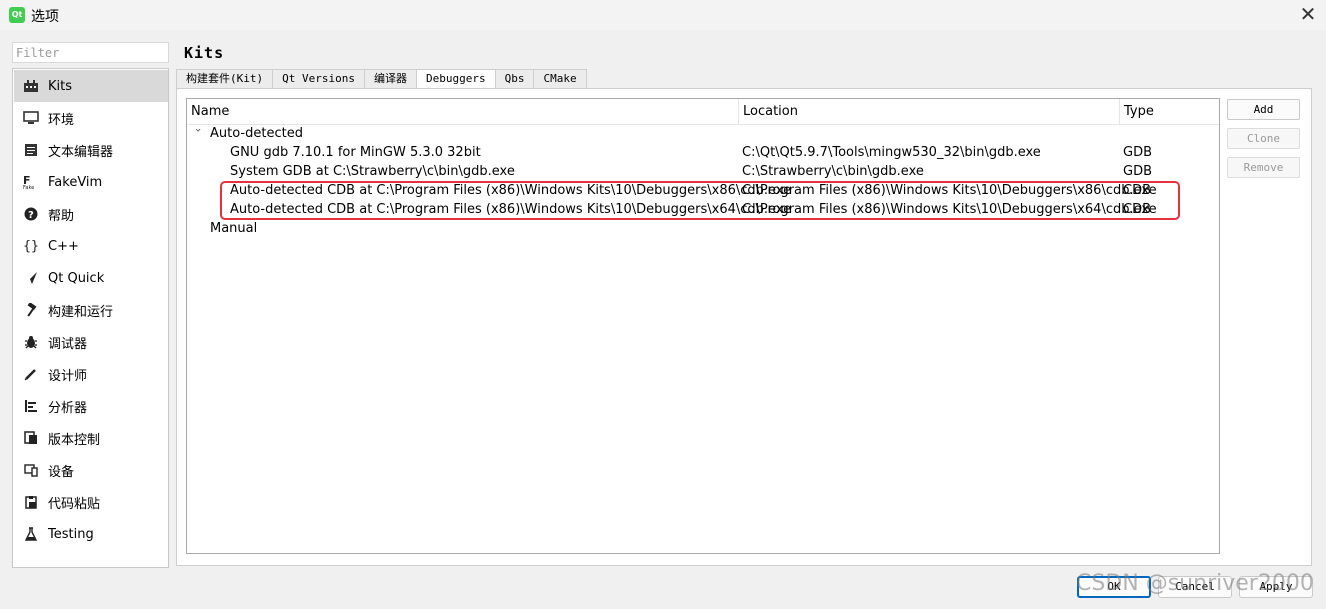 This screenshot has height=609, width=1326. I want to click on qt-app-icon: Qt, so click(17, 15).